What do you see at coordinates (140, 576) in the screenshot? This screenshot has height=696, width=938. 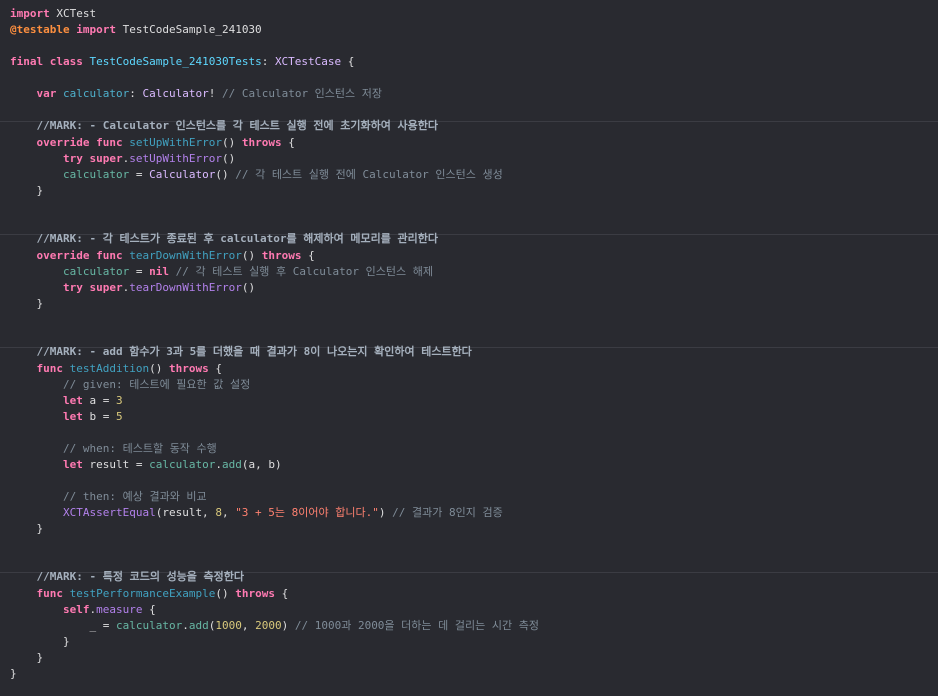 I see `code-comment: //MARK: - 특정 코드의 성능을 측정한다` at bounding box center [140, 576].